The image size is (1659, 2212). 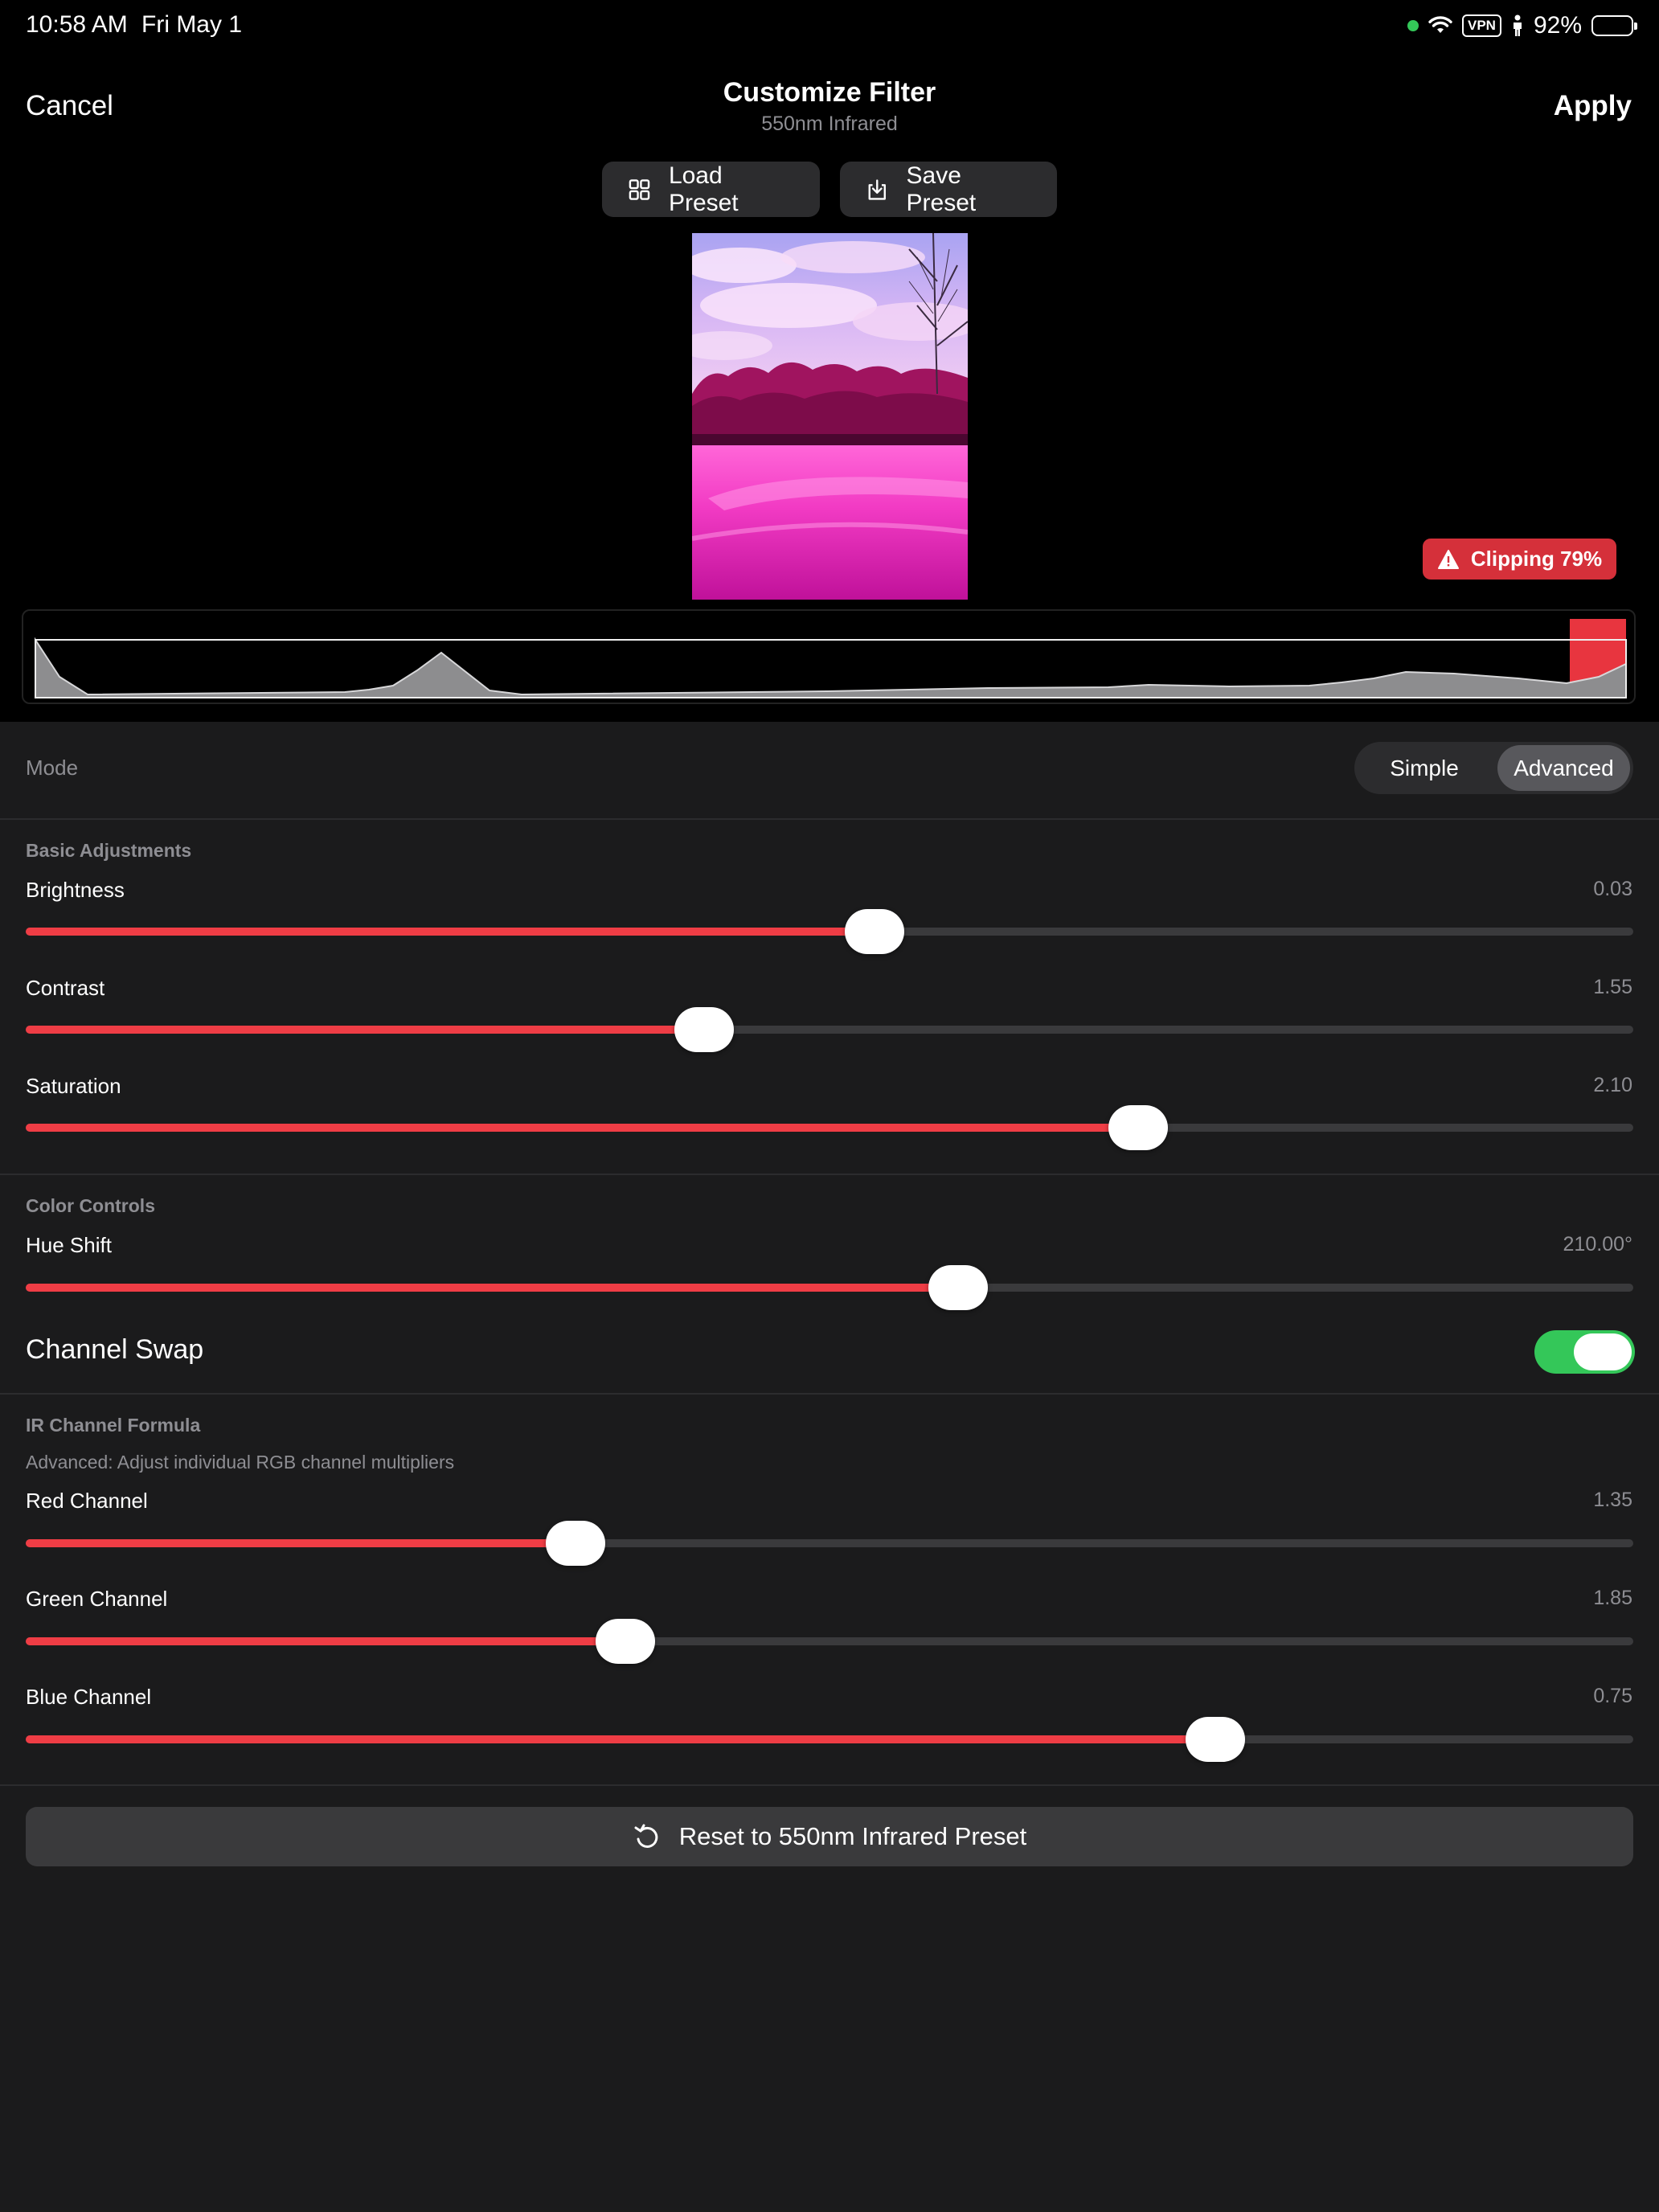 I want to click on load-preset-button: Load Preset, so click(x=711, y=189).